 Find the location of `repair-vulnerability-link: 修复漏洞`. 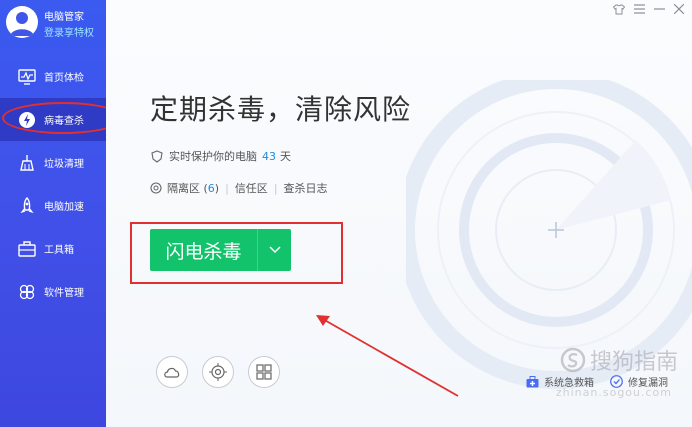

repair-vulnerability-link: 修复漏洞 is located at coordinates (639, 381).